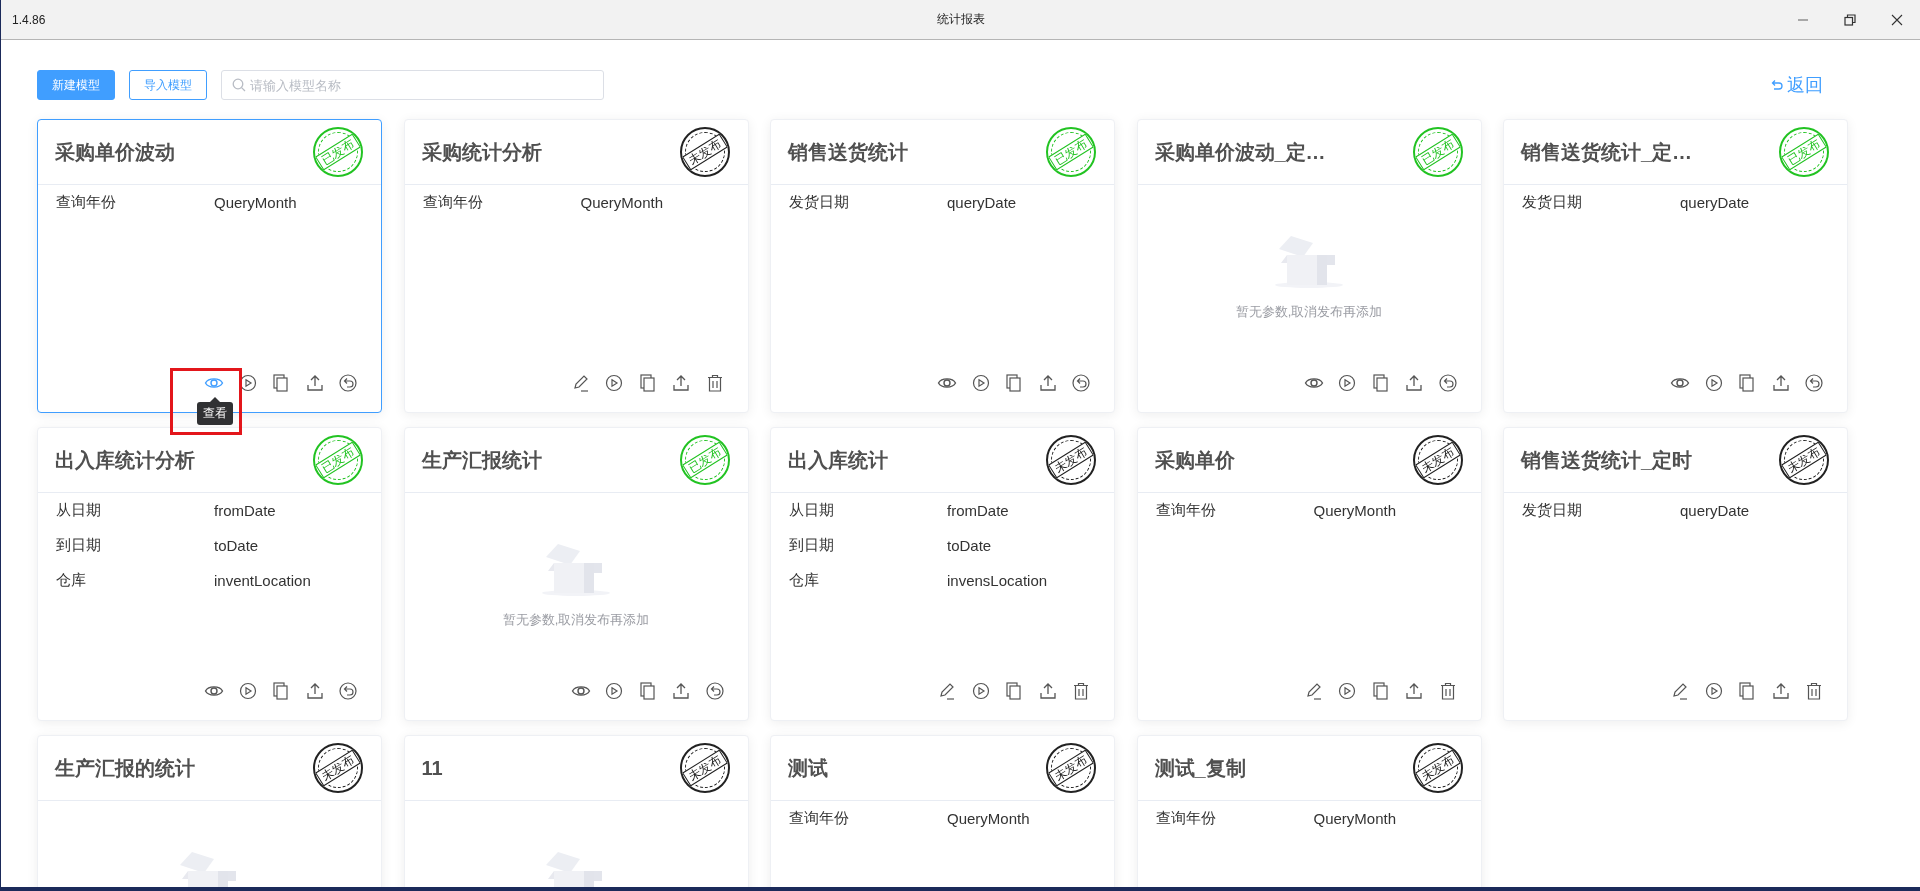  What do you see at coordinates (209, 574) in the screenshot?
I see `model-card: 出入库统计分析 已发布 从日期 fromDate 到日期 toDate 仓库 inventLocation` at bounding box center [209, 574].